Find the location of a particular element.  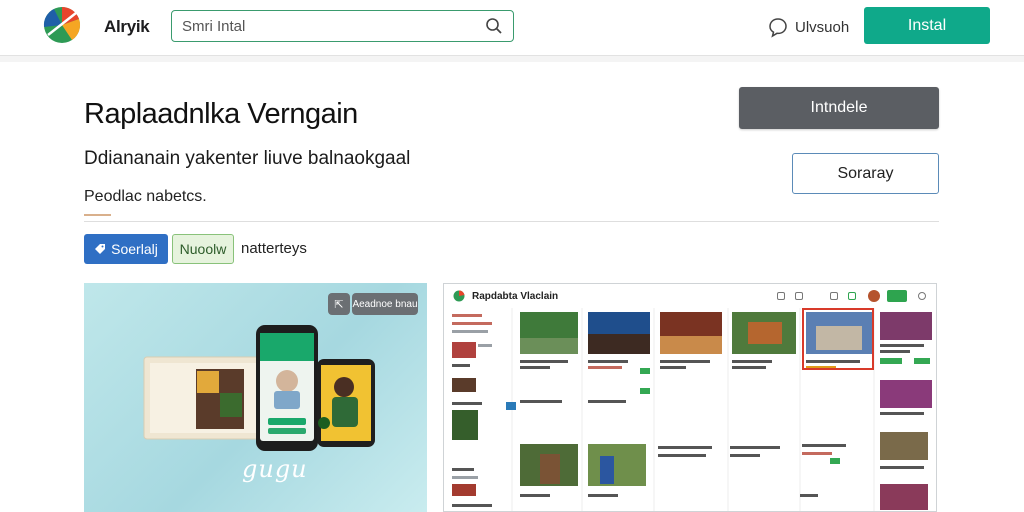

preview-refresh-icon is located at coordinates (922, 296).